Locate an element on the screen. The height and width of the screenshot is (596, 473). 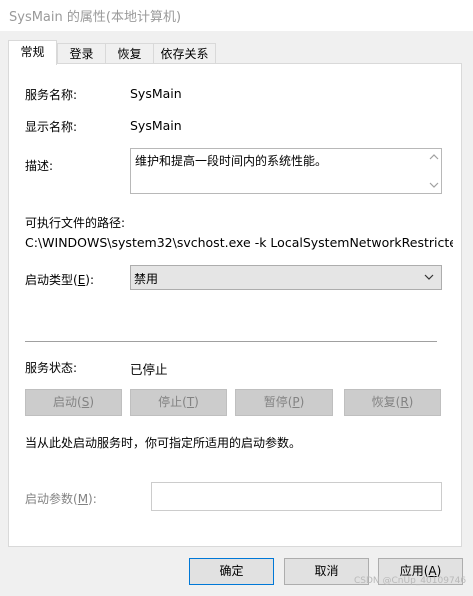
service-status-value: 已停止 is located at coordinates (149, 369).